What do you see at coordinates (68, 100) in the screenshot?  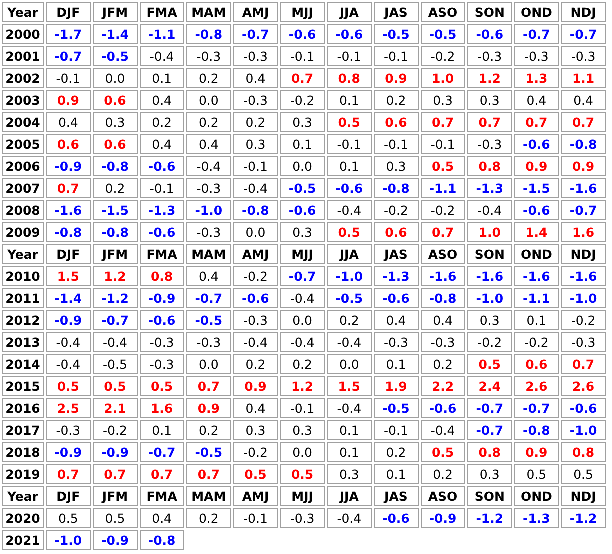 I see `anomaly-cell: 0.9` at bounding box center [68, 100].